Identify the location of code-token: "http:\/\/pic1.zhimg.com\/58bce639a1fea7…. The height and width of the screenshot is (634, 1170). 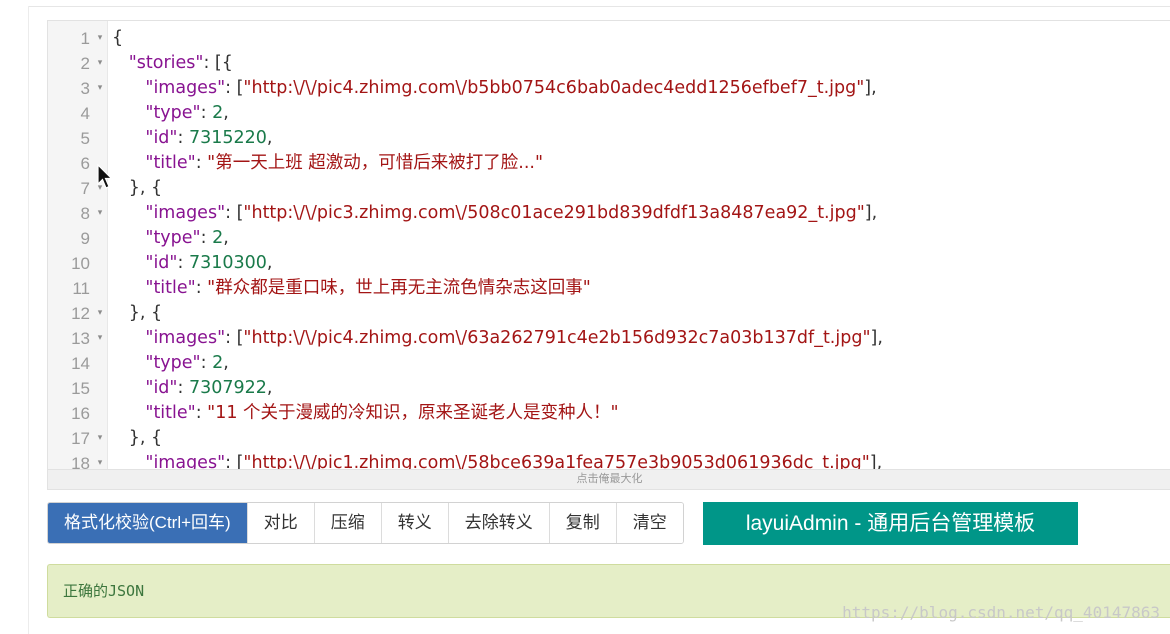
(556, 461).